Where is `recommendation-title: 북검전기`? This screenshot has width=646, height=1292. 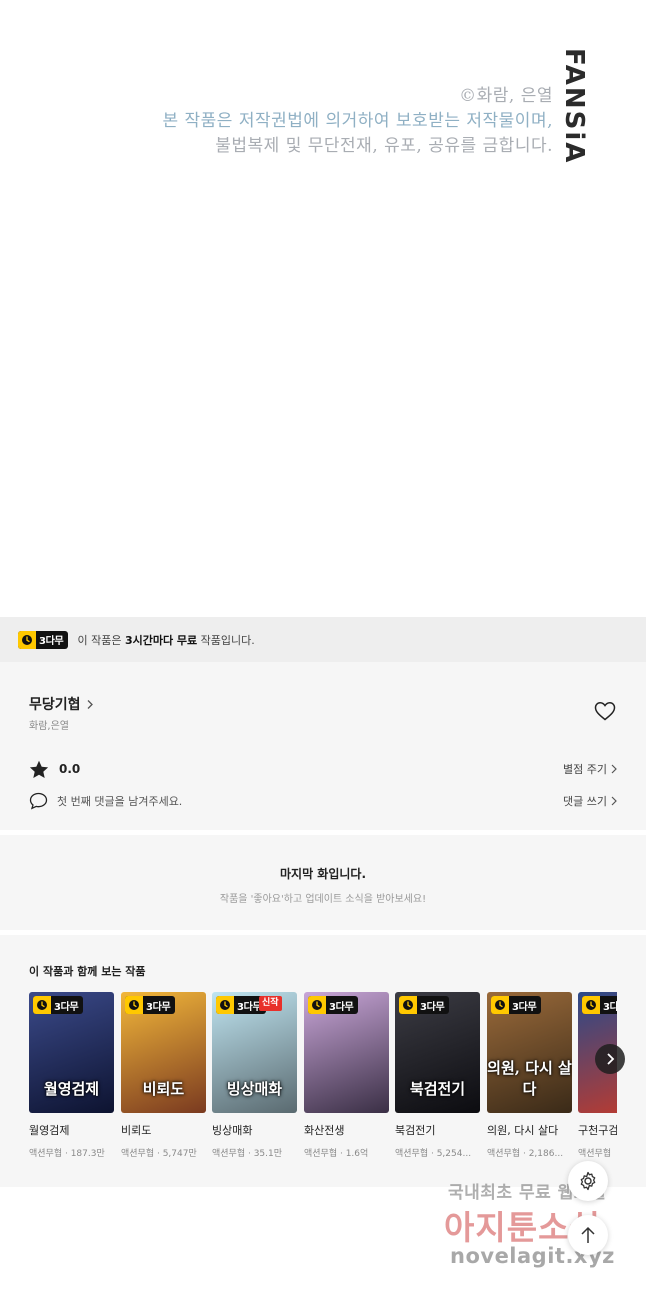
recommendation-title: 북검전기 is located at coordinates (415, 1130).